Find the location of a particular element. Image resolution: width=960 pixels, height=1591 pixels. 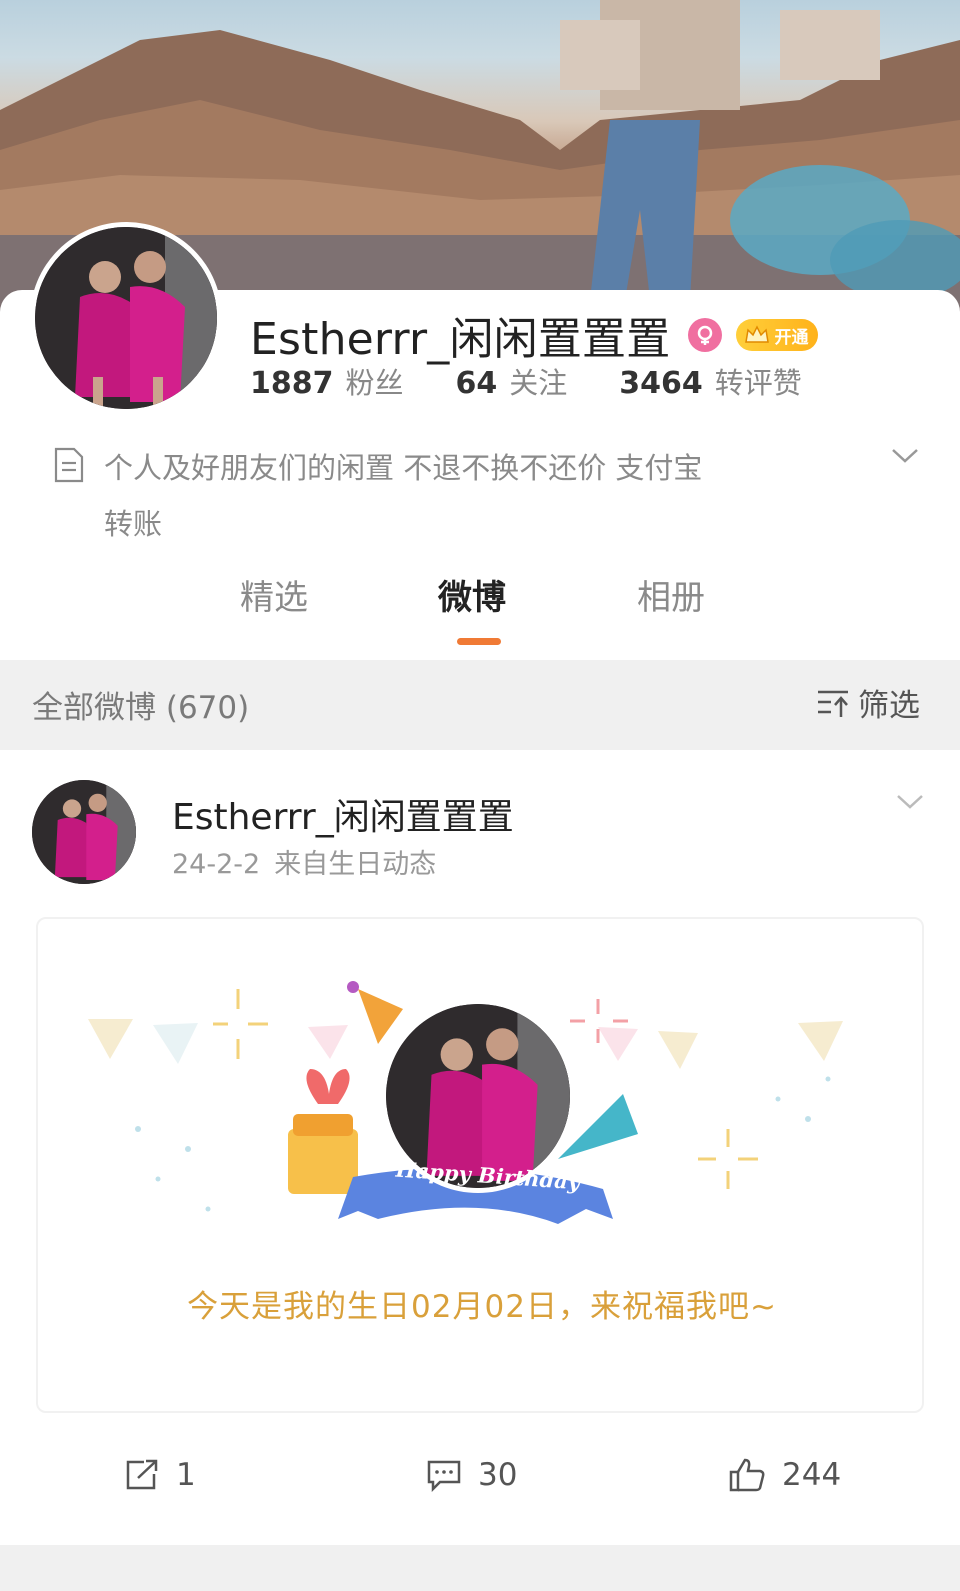

comment-icon is located at coordinates (444, 1476).